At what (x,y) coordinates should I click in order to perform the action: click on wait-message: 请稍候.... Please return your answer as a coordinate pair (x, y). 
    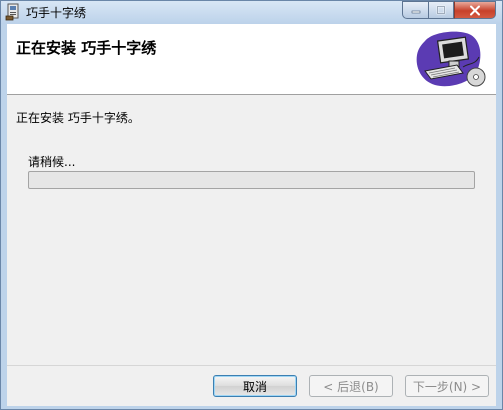
    Looking at the image, I should click on (52, 162).